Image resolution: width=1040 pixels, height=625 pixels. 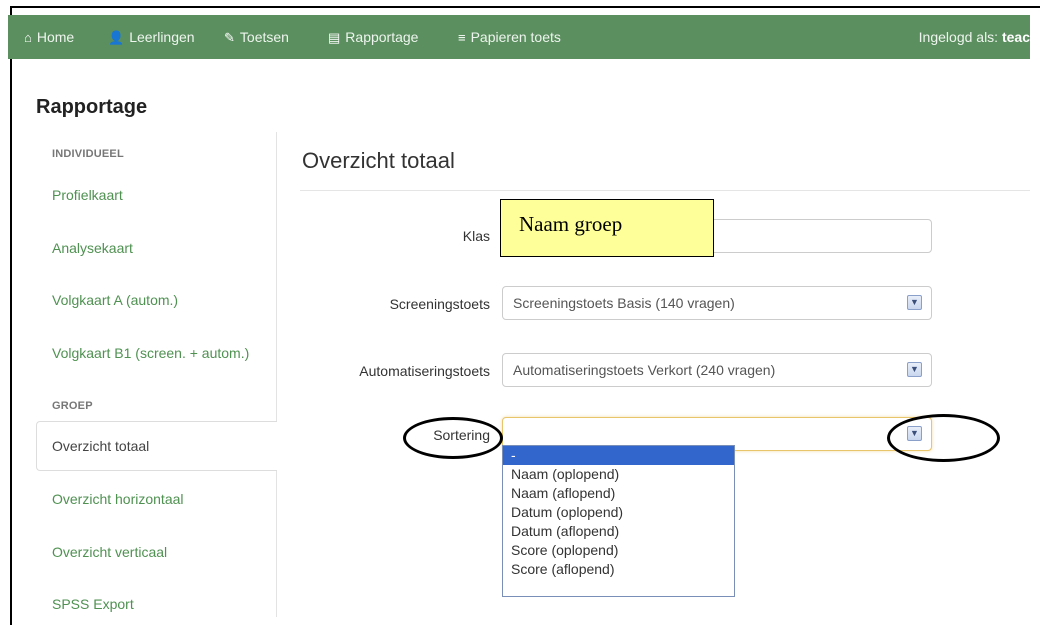 What do you see at coordinates (618, 512) in the screenshot?
I see `dropdown-option: Datum (oplopend)` at bounding box center [618, 512].